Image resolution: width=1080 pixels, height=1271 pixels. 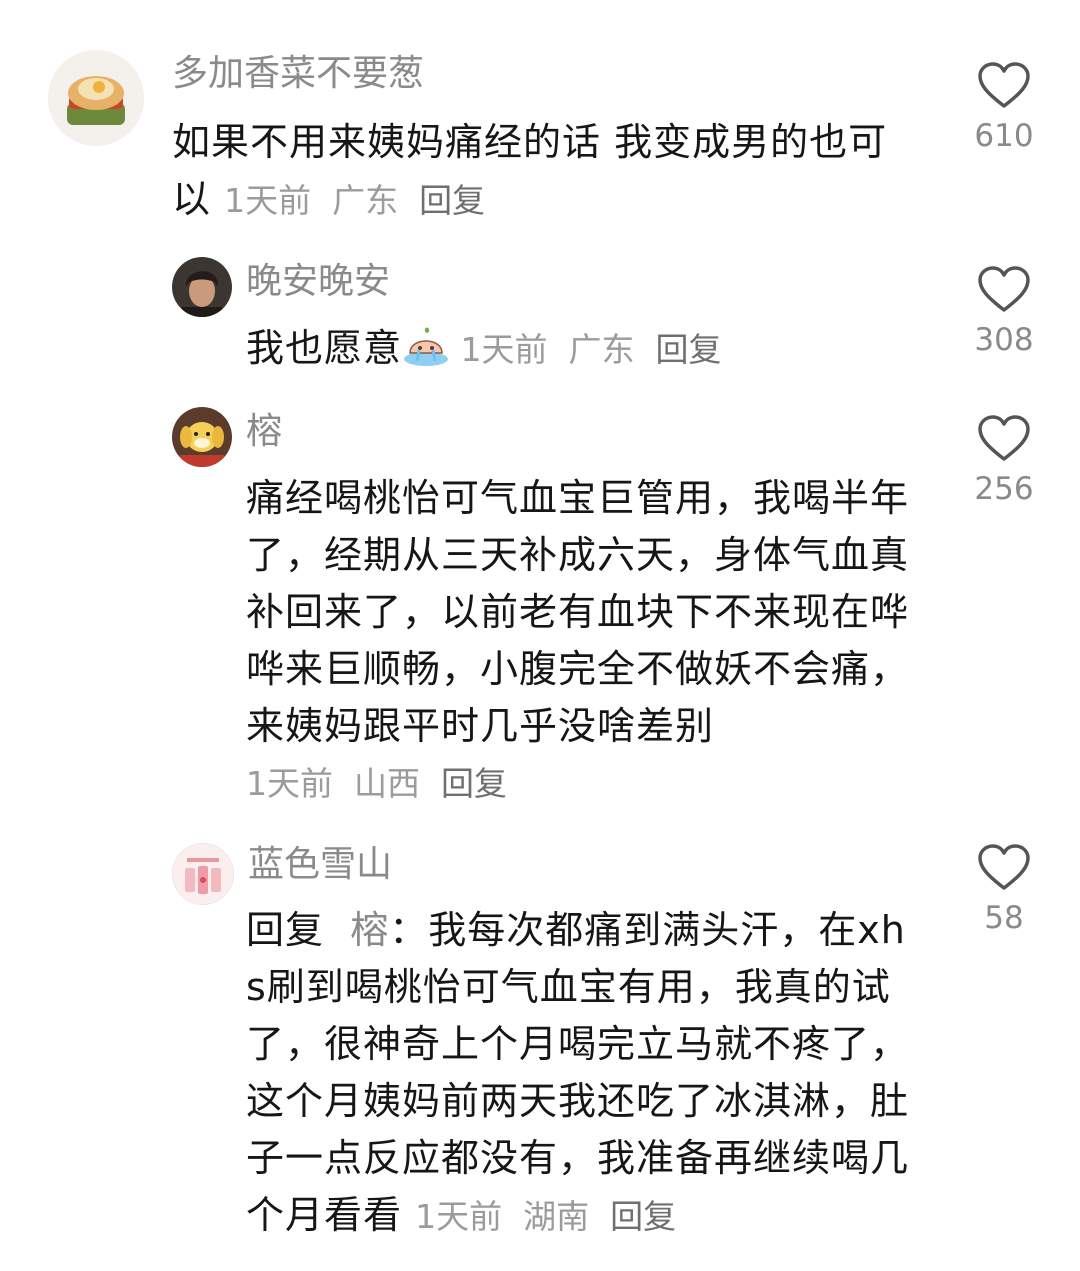 I want to click on comment-meta: 1天前 湖南 回复, so click(x=545, y=1216).